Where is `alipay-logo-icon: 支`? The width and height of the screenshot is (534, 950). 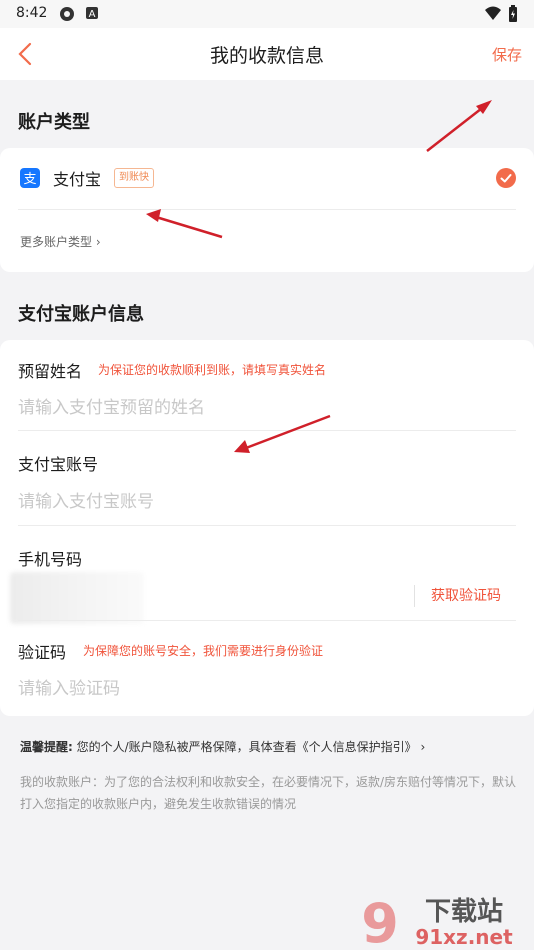
alipay-logo-icon: 支 is located at coordinates (30, 178).